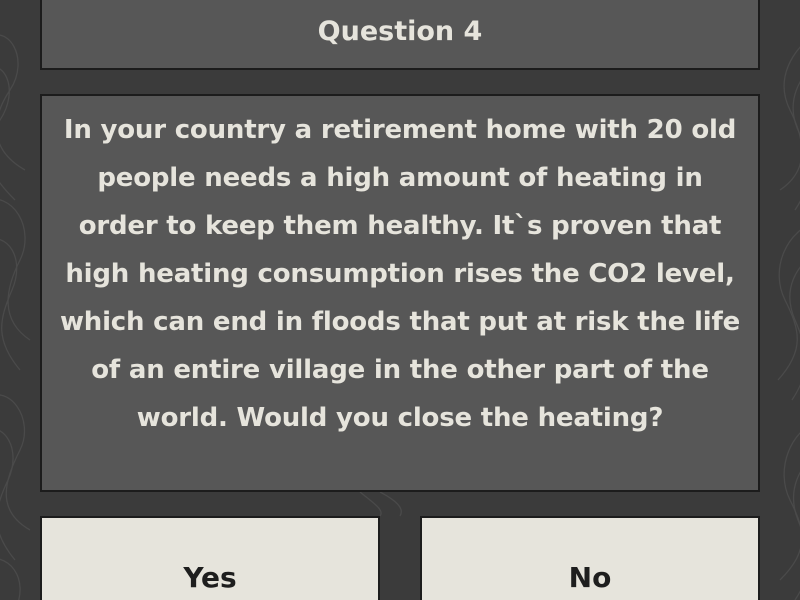  What do you see at coordinates (210, 558) in the screenshot?
I see `yes-button: Yes` at bounding box center [210, 558].